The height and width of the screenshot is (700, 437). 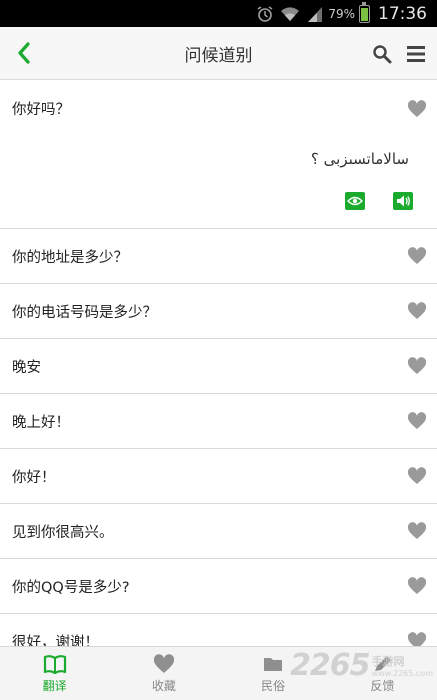 I want to click on watermark-logo: 2265 手游网 www.2265.com, so click(x=361, y=665).